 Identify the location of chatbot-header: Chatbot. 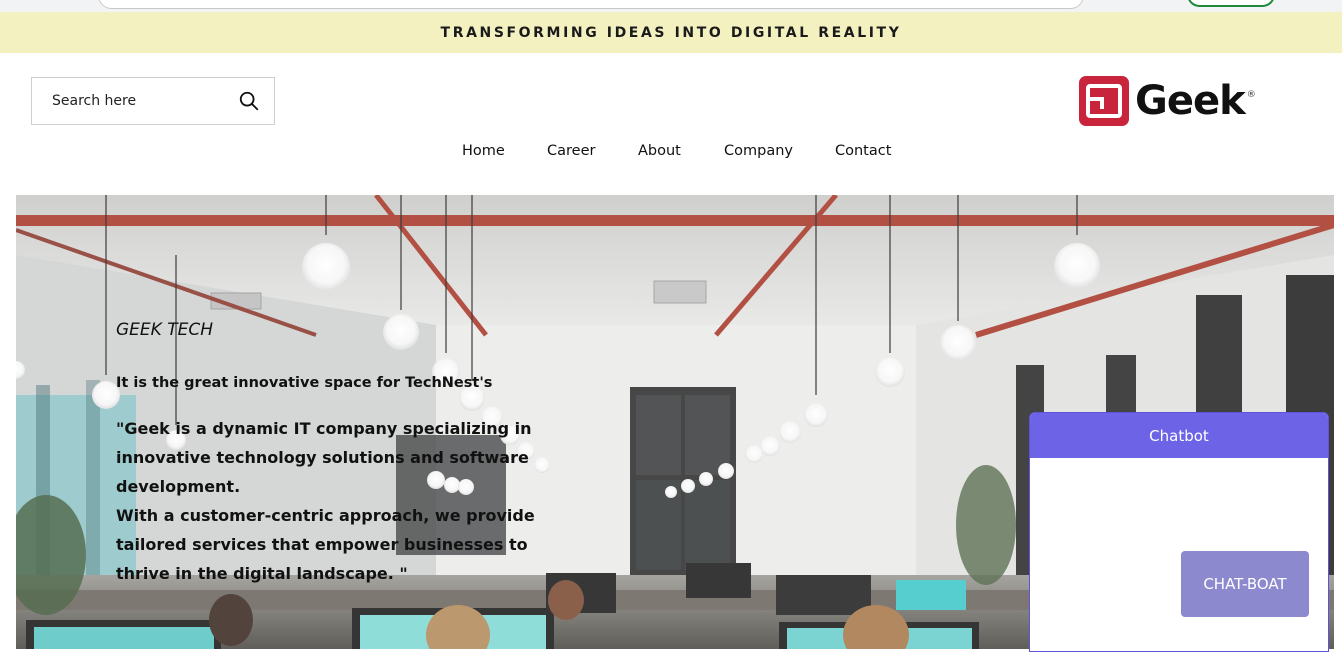
(1179, 435).